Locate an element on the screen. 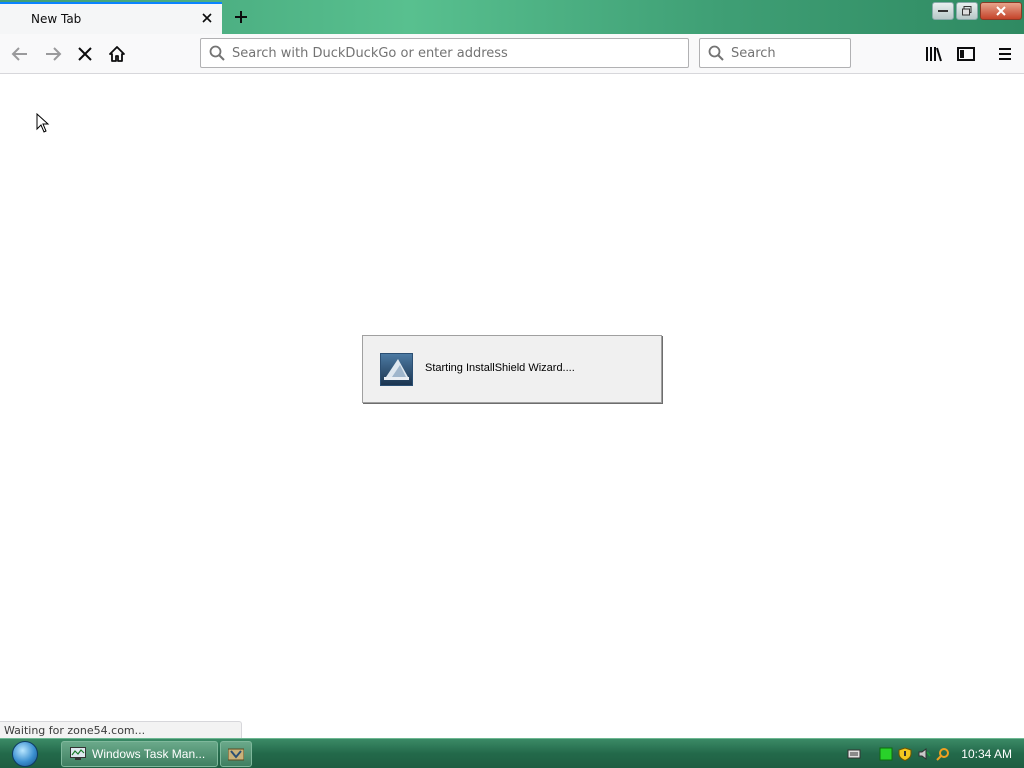 The height and width of the screenshot is (768, 1024). tab-new-tab: New Tab is located at coordinates (111, 18).